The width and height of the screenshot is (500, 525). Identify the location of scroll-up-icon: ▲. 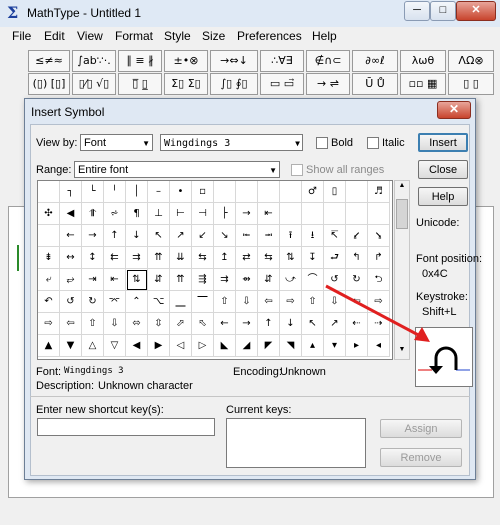
(402, 187).